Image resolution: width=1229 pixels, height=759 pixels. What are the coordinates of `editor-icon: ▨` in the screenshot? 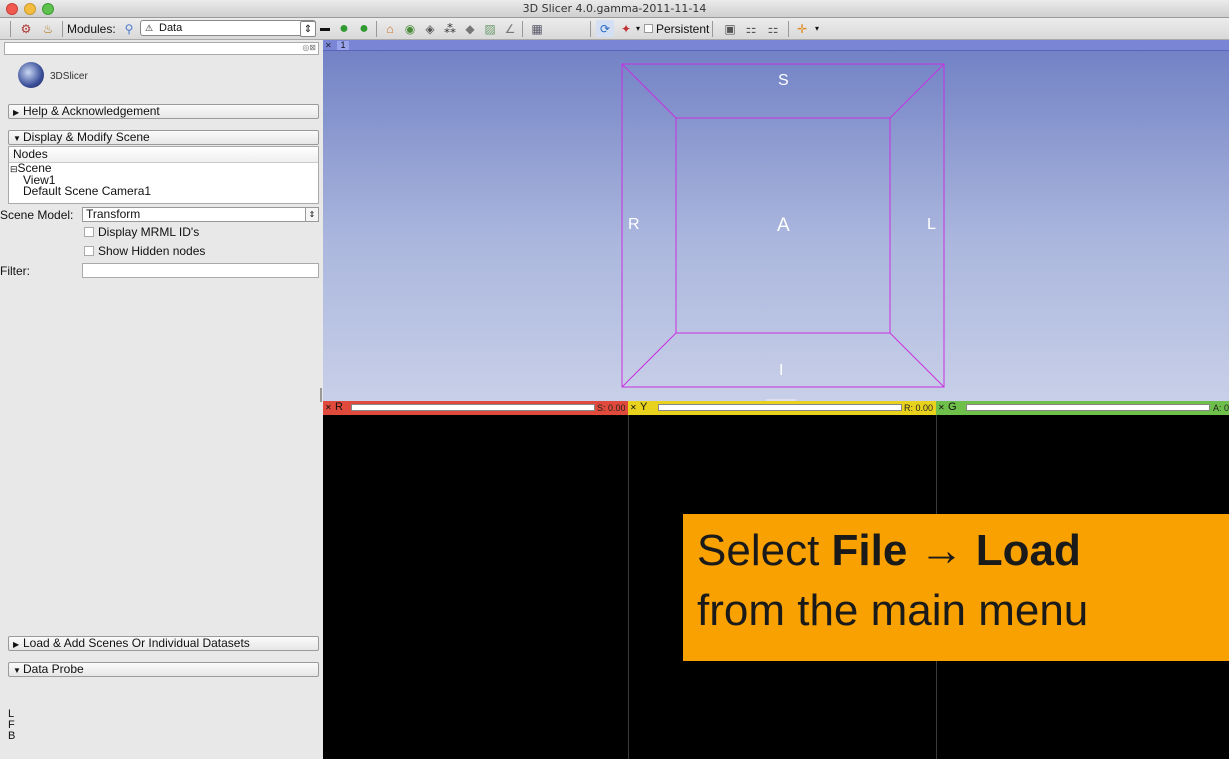 It's located at (490, 28).